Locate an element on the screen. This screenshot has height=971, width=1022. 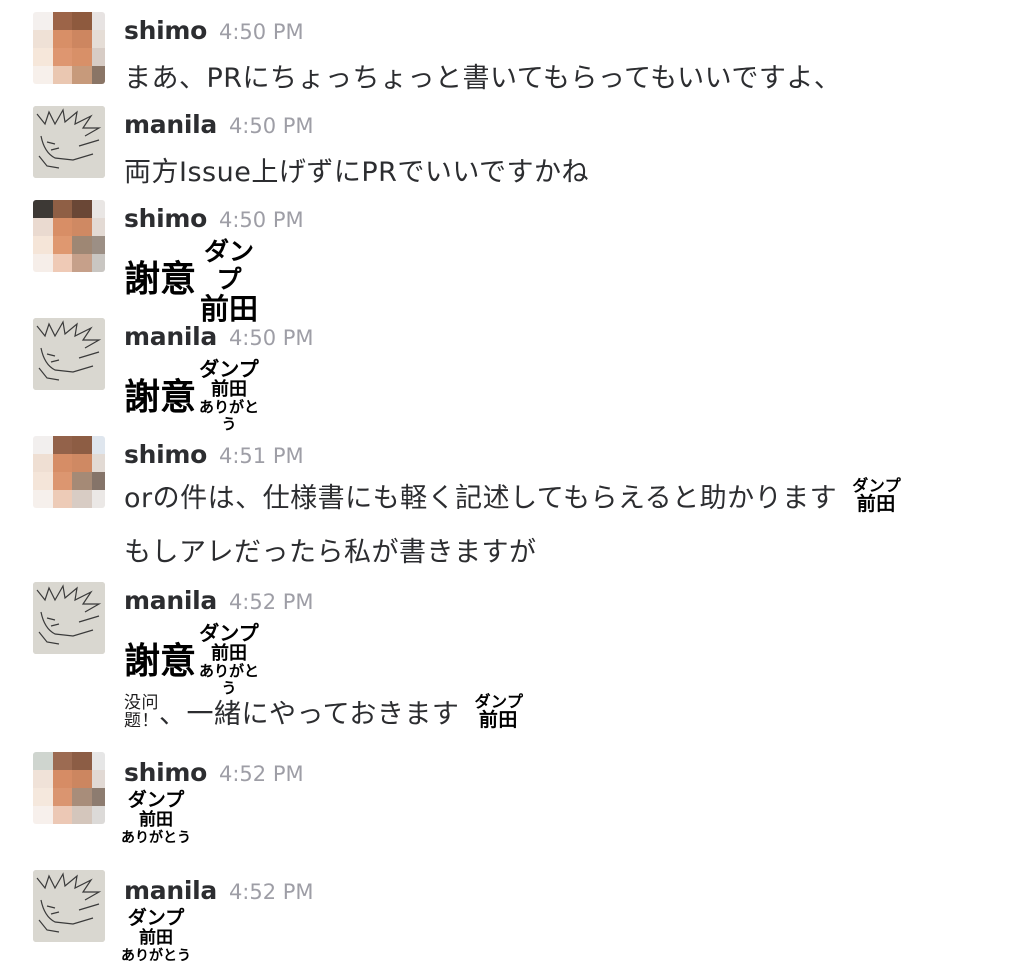
message-text: orの件は、仕様書にも軽く記述してもらえると助かります ダンプ 前田 is located at coordinates (513, 495).